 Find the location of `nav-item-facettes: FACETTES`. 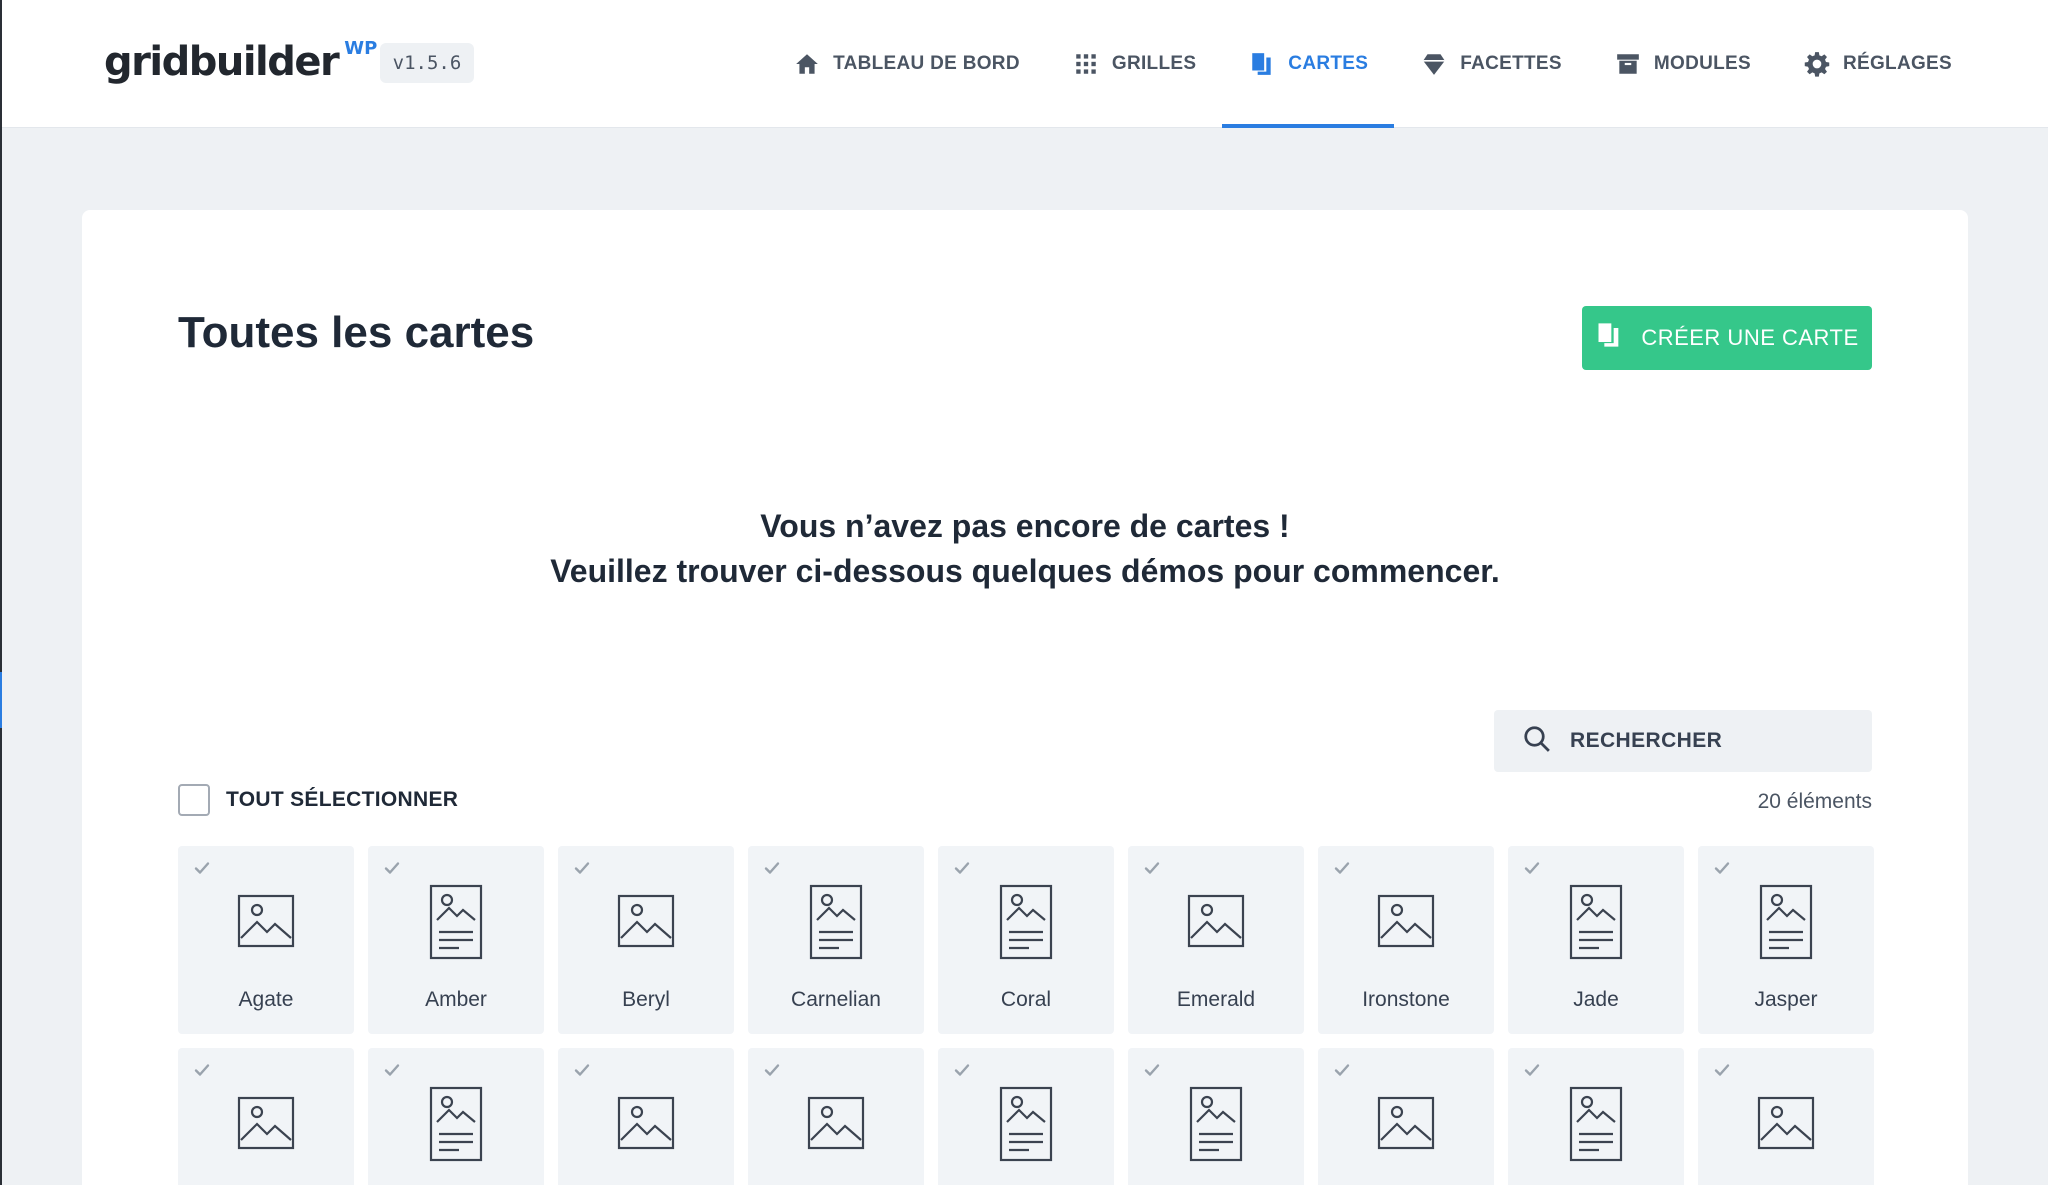

nav-item-facettes: FACETTES is located at coordinates (1491, 64).